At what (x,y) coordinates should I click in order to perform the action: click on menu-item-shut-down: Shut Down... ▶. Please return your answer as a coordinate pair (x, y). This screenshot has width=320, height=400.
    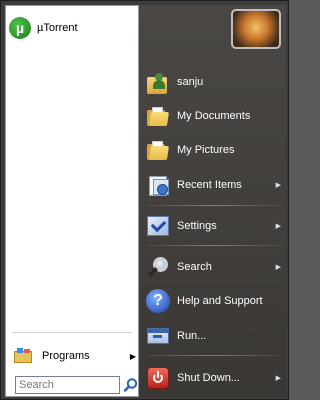
    Looking at the image, I should click on (214, 378).